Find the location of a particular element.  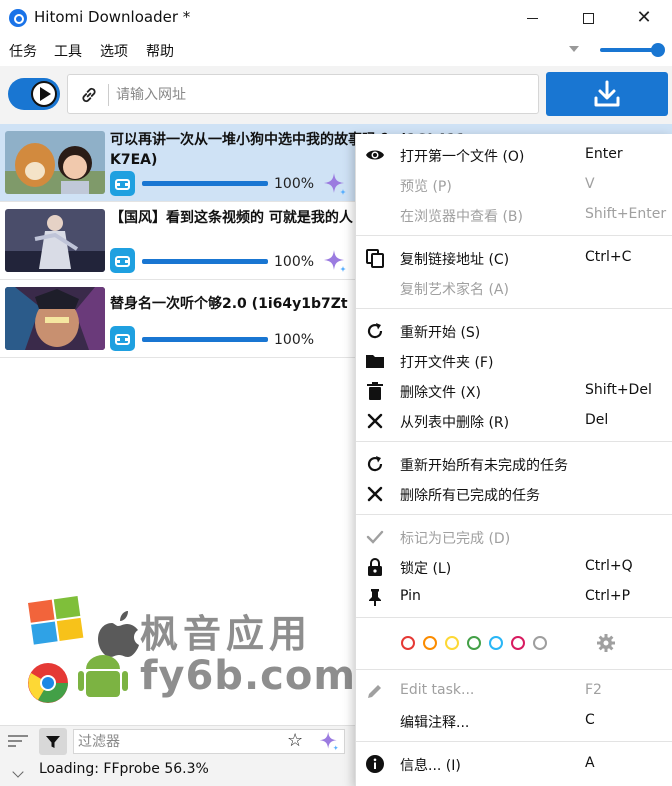

filter-input is located at coordinates (178, 742).